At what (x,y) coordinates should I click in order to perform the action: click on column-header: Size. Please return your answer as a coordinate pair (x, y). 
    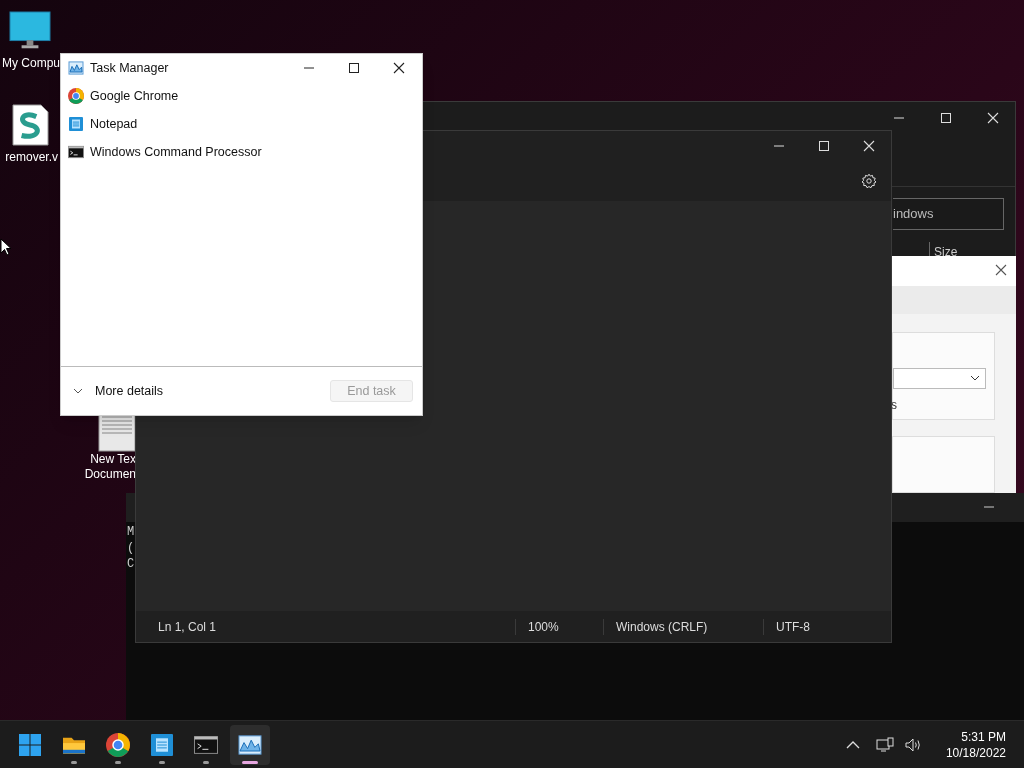
    Looking at the image, I should click on (946, 251).